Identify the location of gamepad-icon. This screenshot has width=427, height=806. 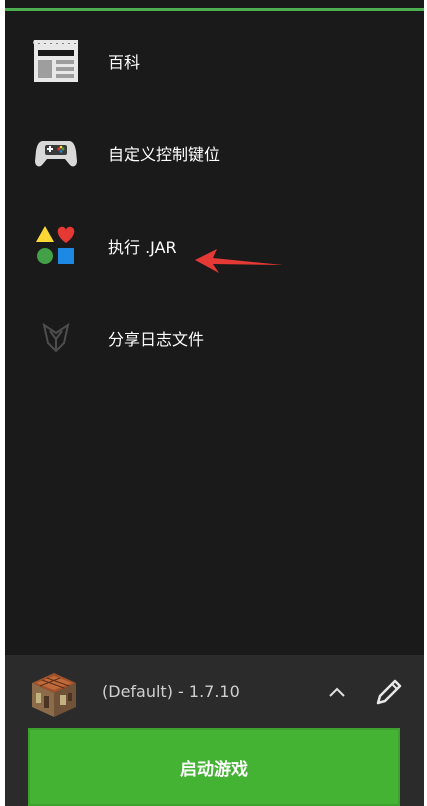
(56, 153).